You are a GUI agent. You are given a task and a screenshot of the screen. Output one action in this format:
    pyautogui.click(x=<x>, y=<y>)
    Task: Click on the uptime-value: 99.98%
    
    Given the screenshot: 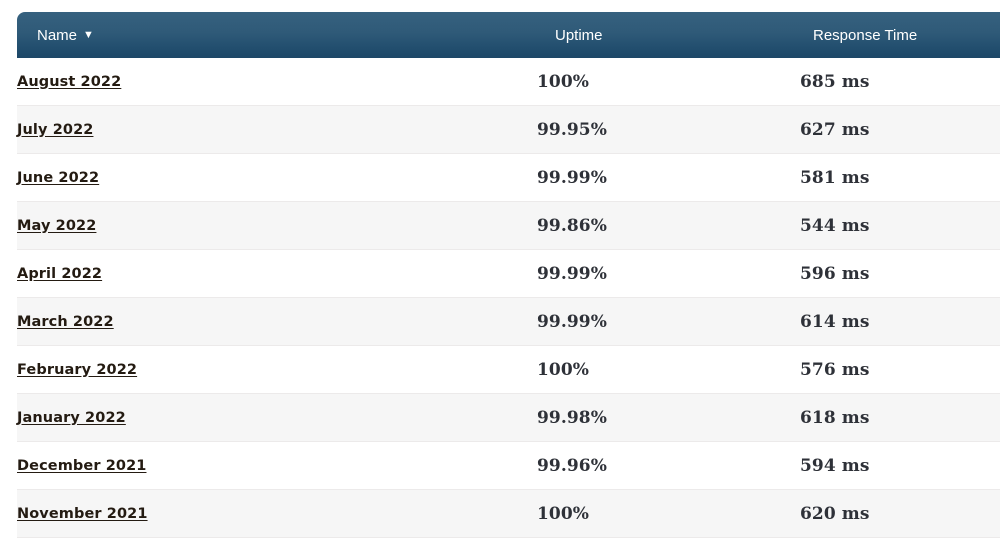 What is the action you would take?
    pyautogui.click(x=572, y=417)
    